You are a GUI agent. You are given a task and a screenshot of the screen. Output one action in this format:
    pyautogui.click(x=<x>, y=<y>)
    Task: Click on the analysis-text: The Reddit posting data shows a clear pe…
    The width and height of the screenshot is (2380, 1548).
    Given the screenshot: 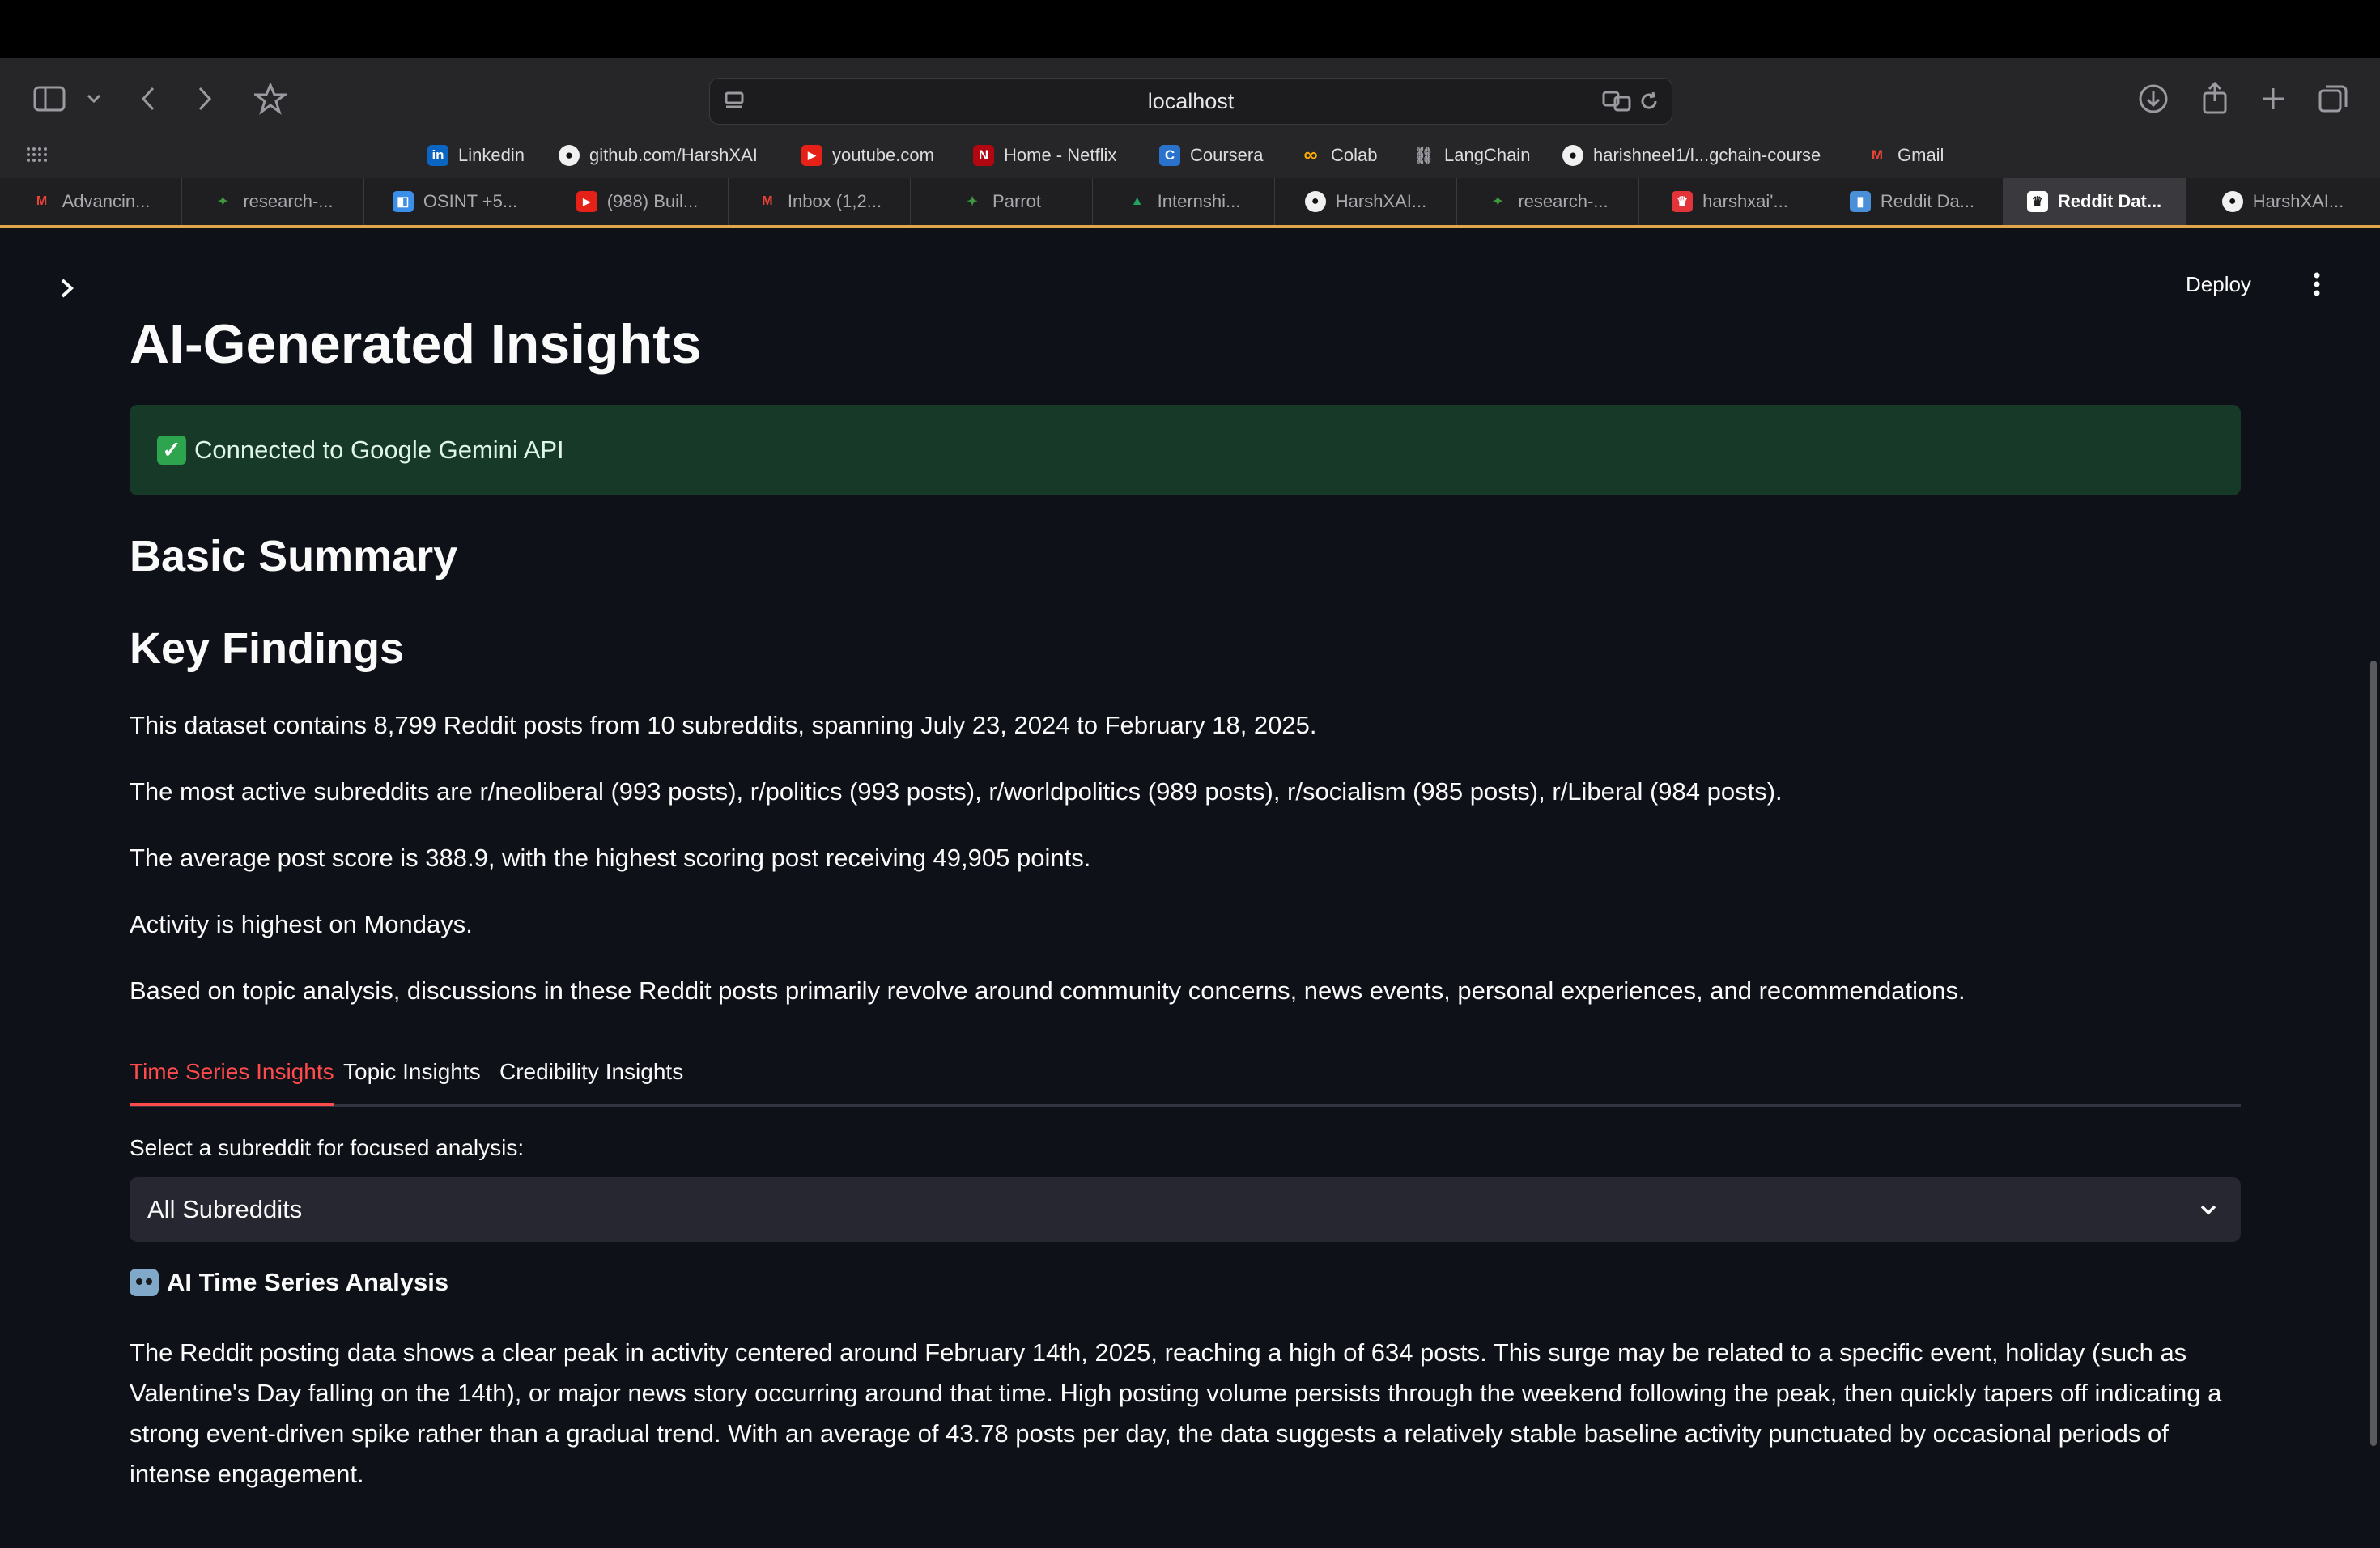 What is the action you would take?
    pyautogui.click(x=1176, y=1413)
    